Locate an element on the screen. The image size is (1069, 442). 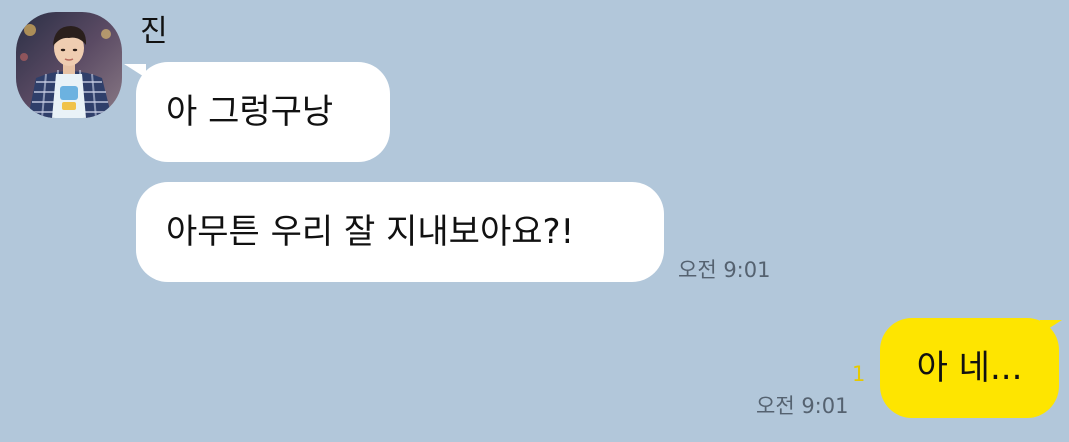
bubble-tail is located at coordinates (1051, 327).